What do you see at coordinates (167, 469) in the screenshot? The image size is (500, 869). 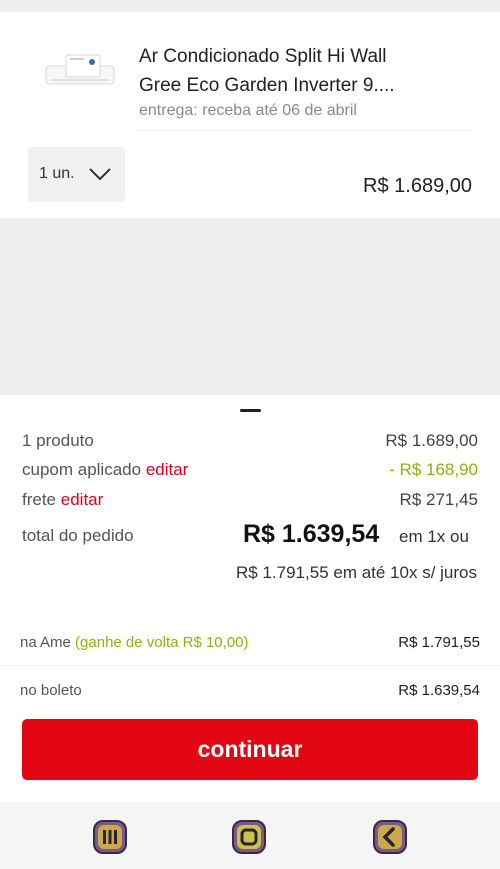 I see `edit-coupon-link: editar` at bounding box center [167, 469].